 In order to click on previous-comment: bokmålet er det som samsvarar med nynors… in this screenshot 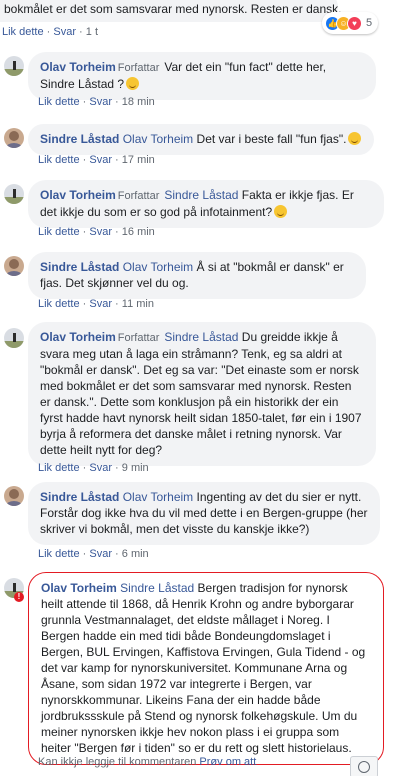, I will do `click(207, 17)`.